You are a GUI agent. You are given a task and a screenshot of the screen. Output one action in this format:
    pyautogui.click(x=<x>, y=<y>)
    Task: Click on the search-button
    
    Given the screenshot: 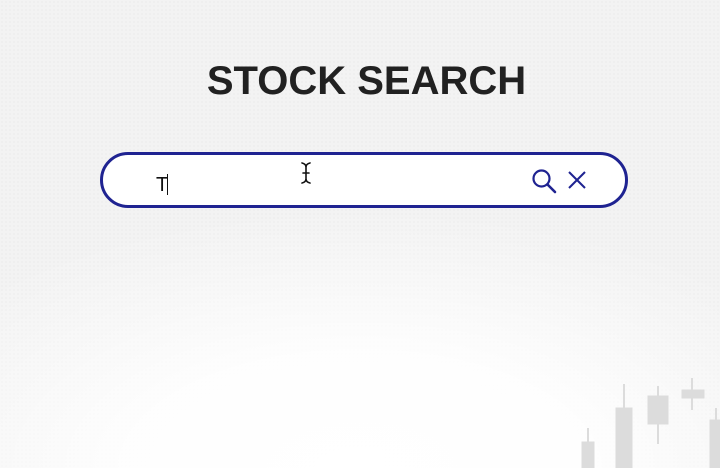 What is the action you would take?
    pyautogui.click(x=544, y=181)
    